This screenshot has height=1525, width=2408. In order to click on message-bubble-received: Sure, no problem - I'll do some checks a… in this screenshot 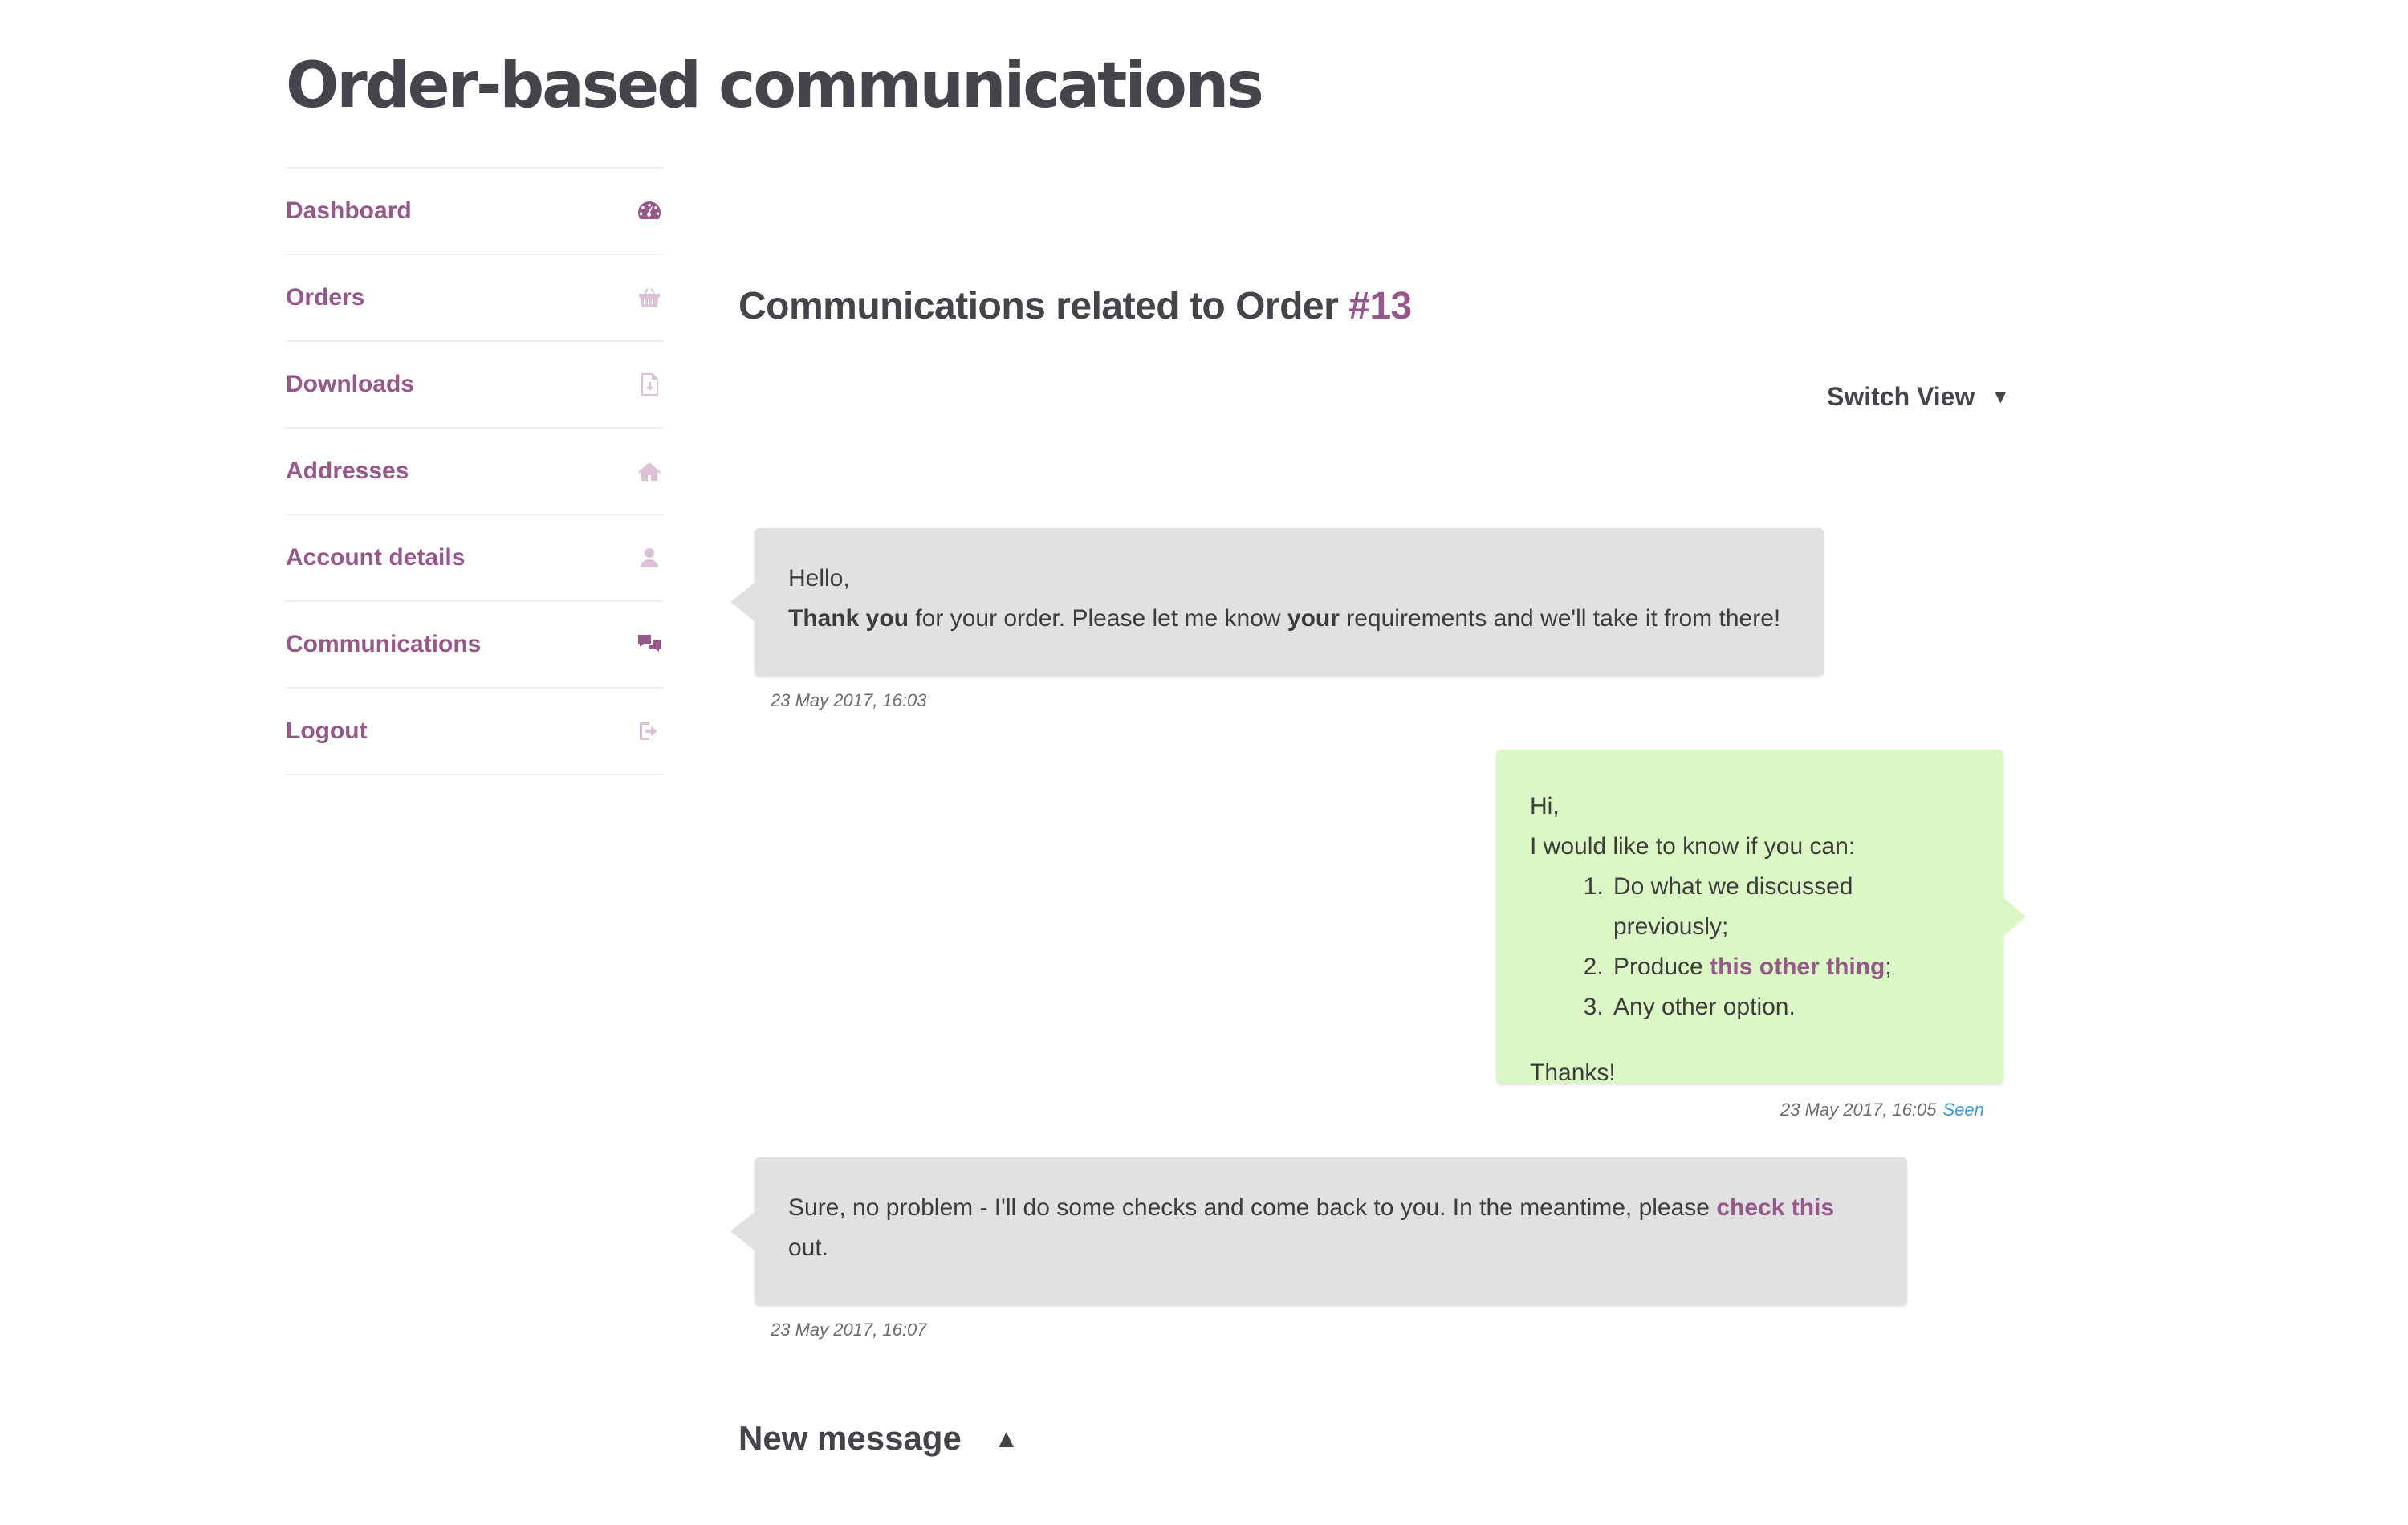, I will do `click(1318, 1231)`.